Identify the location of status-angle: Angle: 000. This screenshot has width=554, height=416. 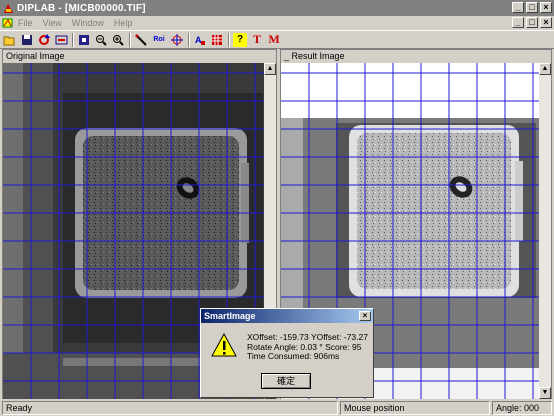
(522, 408).